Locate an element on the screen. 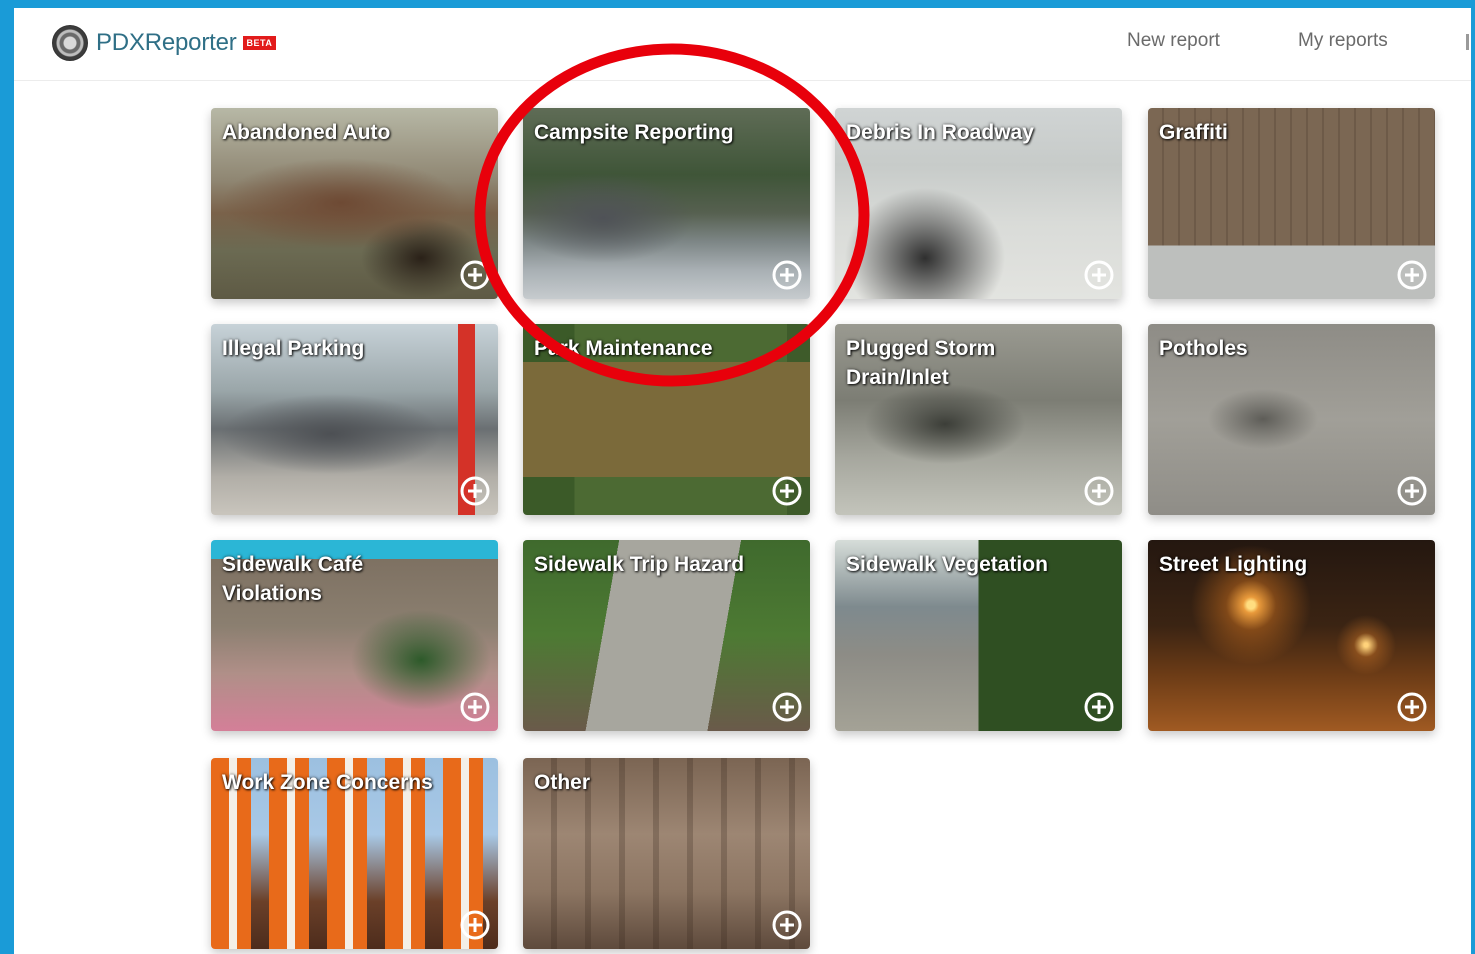  tile-label: Plugged Storm Drain/Inlet is located at coordinates (921, 363).